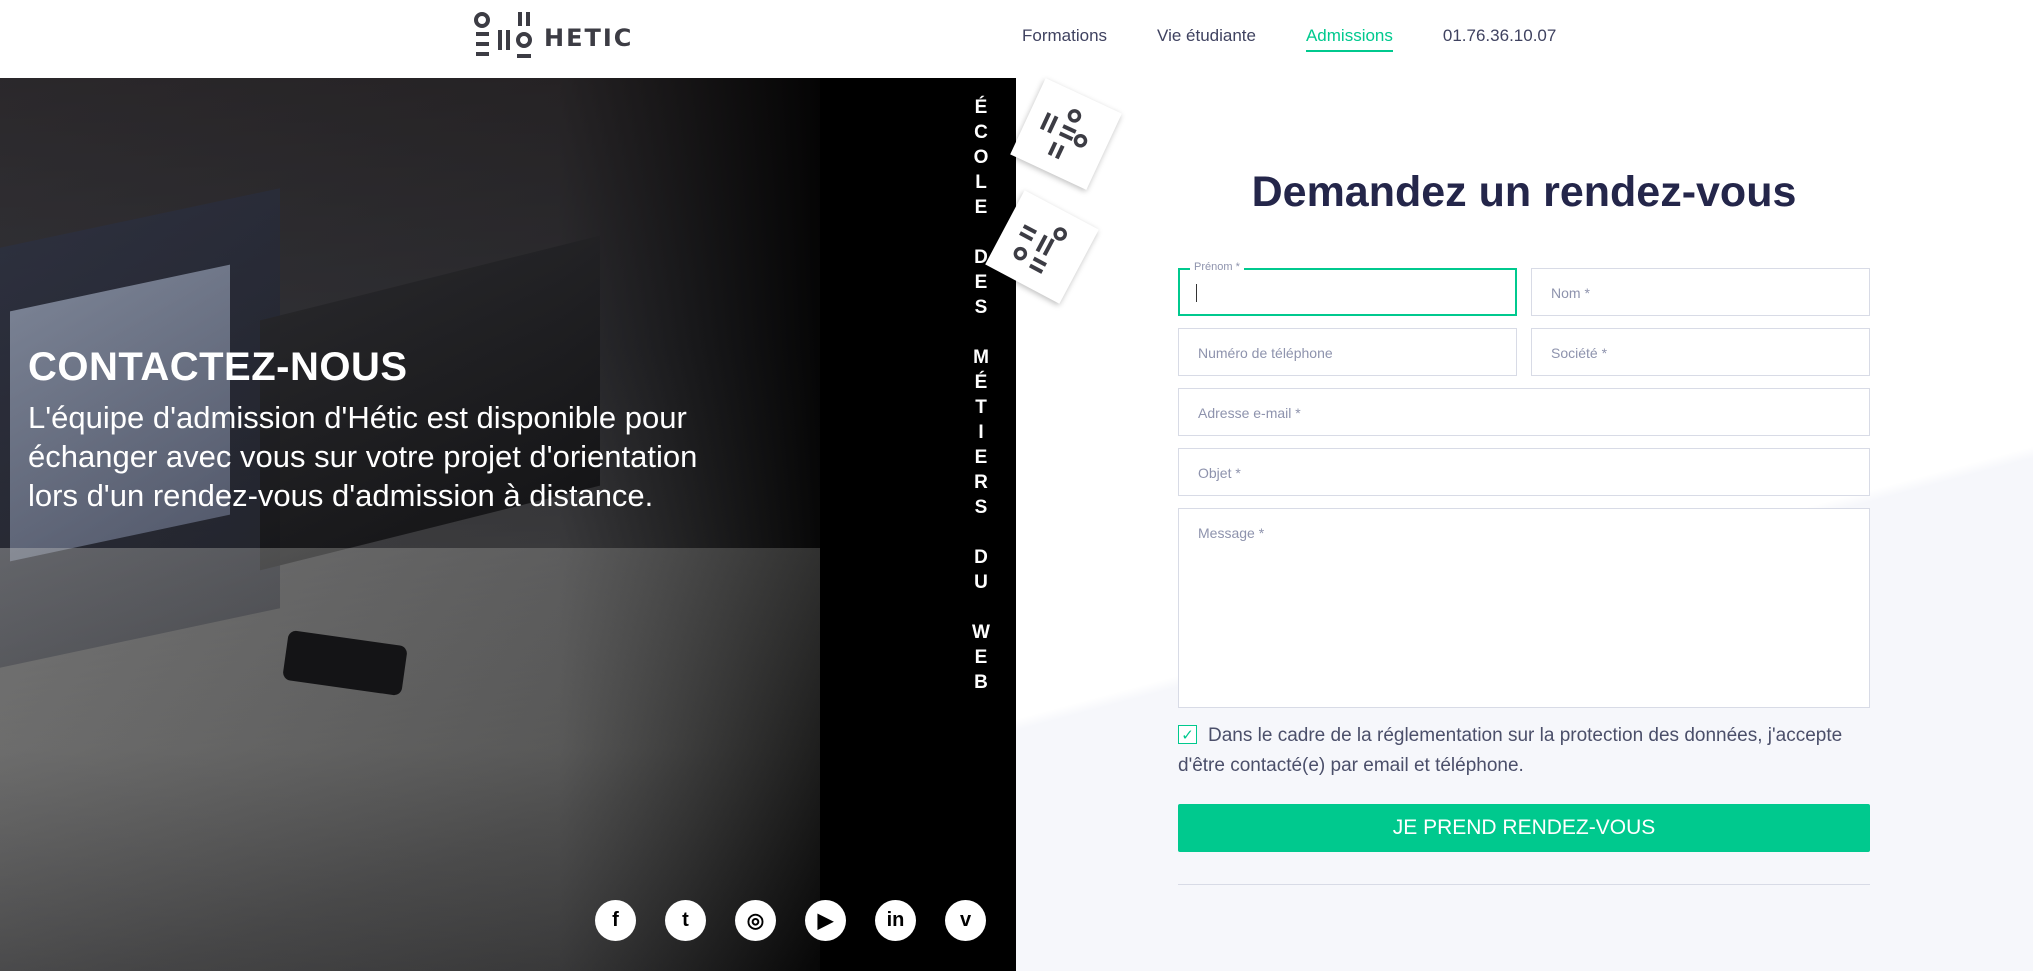  Describe the element at coordinates (1196, 293) in the screenshot. I see `text-caret` at that location.